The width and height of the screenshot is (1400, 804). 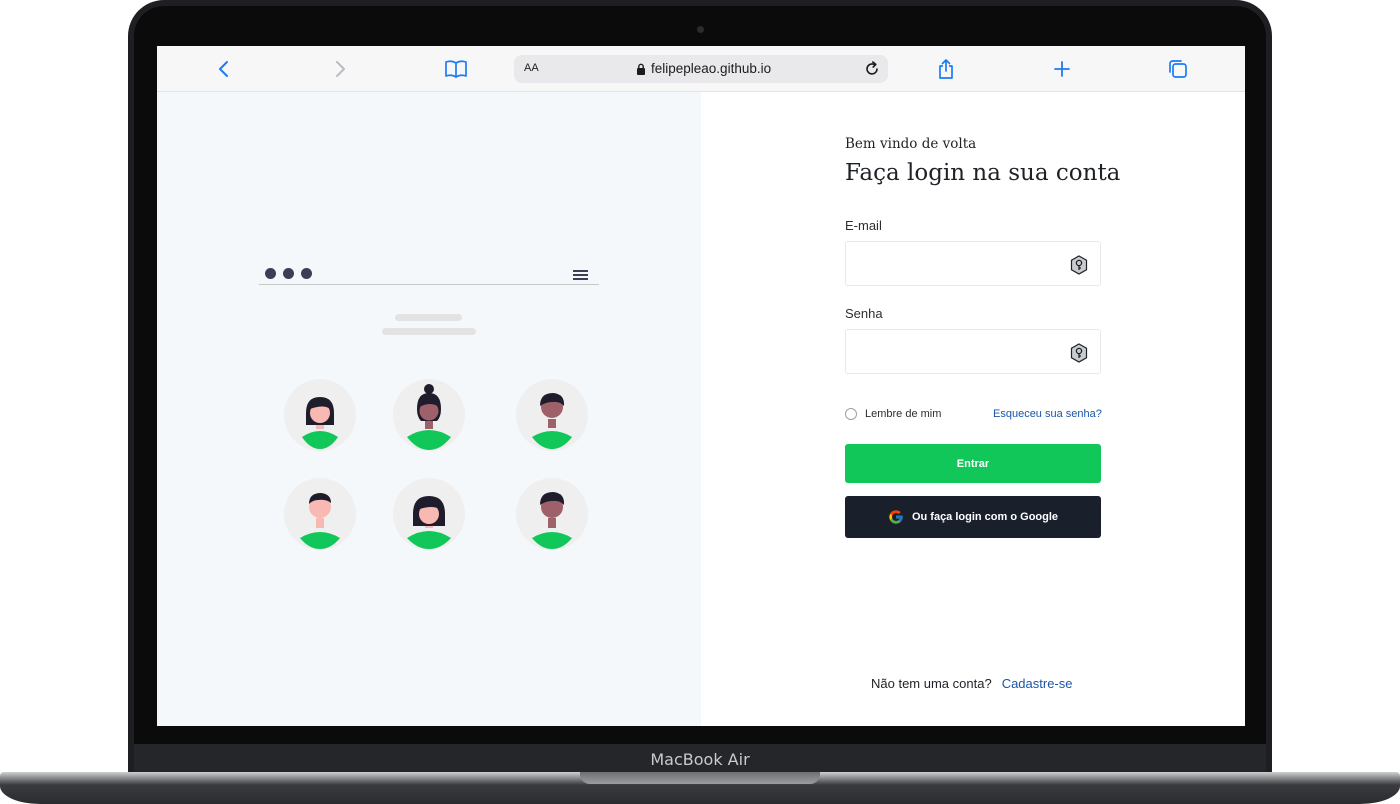 I want to click on text-size-button: AA, so click(x=531, y=68).